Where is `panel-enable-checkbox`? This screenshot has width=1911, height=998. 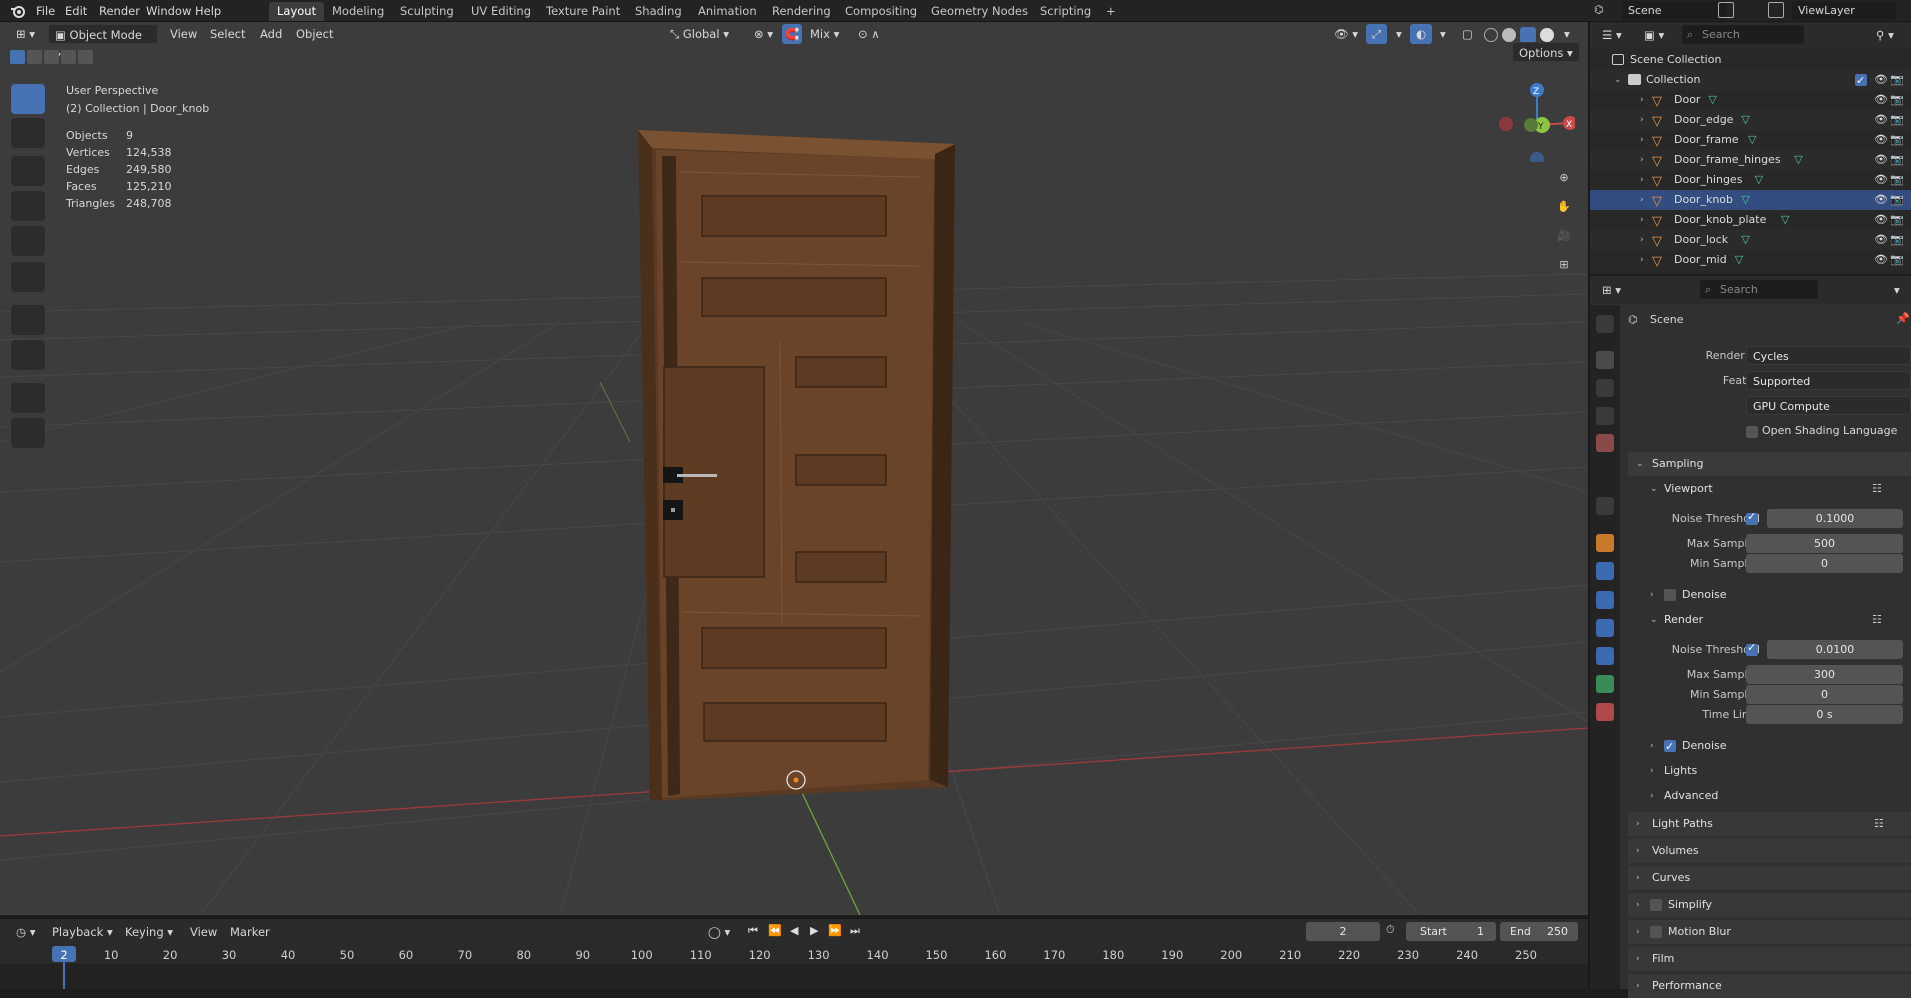
panel-enable-checkbox is located at coordinates (1656, 905).